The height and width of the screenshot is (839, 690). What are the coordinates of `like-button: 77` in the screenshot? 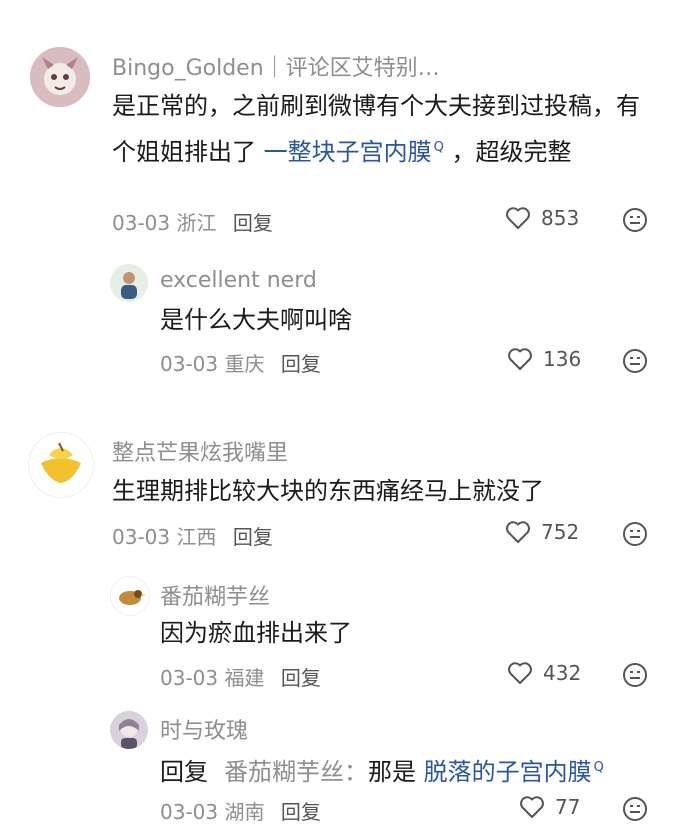 It's located at (549, 807).